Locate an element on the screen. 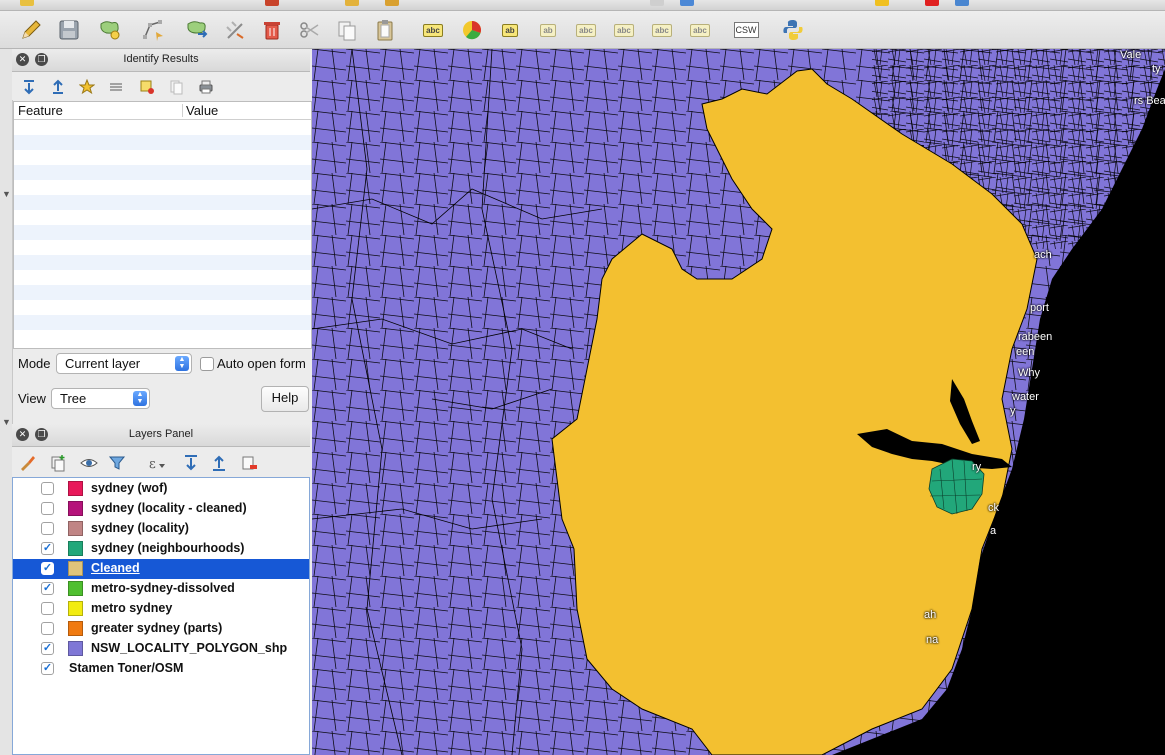 Image resolution: width=1165 pixels, height=755 pixels. clear-highlights-icon is located at coordinates (147, 87).